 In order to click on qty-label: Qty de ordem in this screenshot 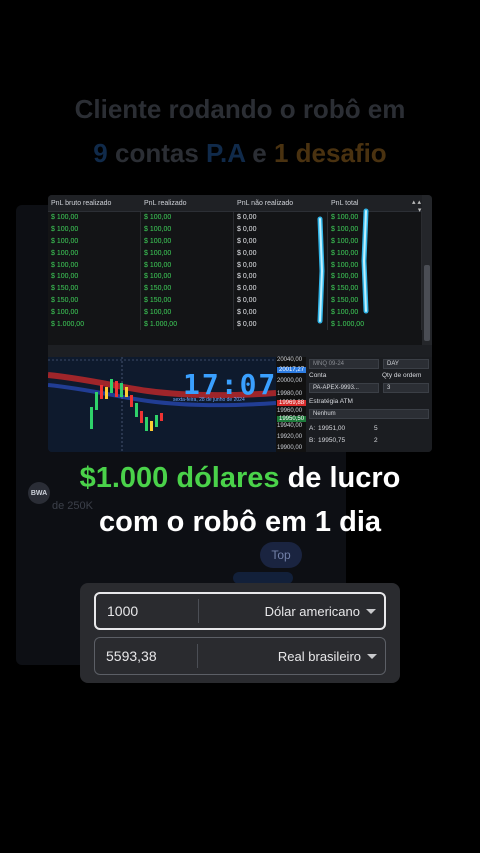, I will do `click(402, 375)`.